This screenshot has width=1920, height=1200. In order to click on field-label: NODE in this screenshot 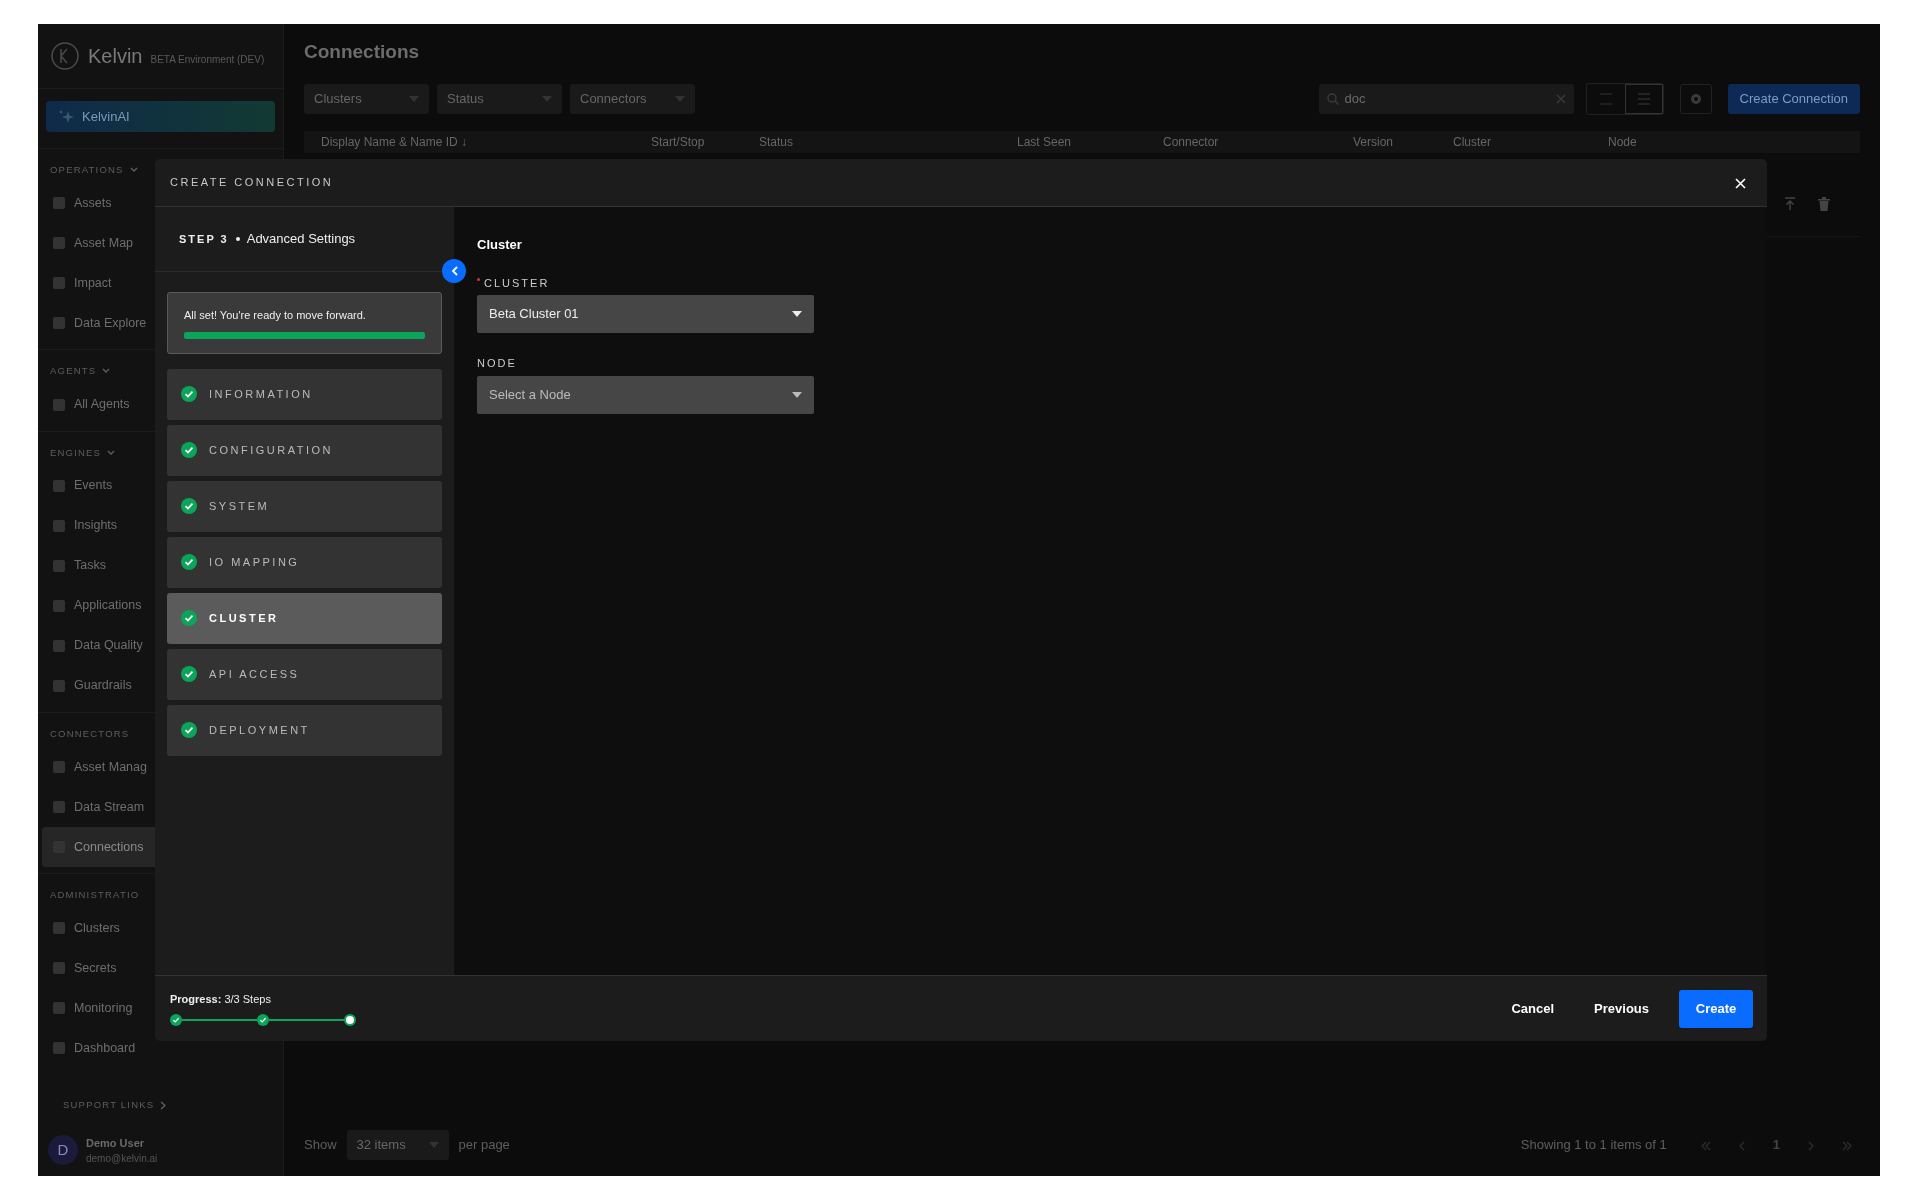, I will do `click(497, 363)`.